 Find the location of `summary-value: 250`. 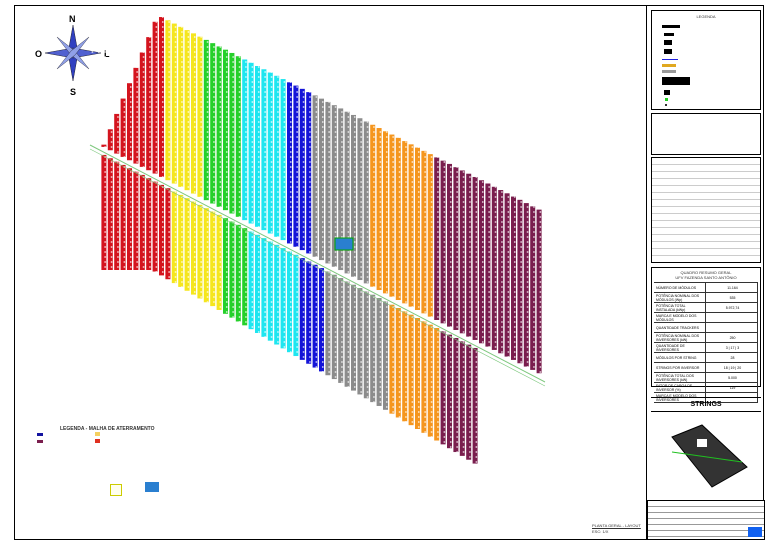

summary-value: 250 is located at coordinates (732, 337).